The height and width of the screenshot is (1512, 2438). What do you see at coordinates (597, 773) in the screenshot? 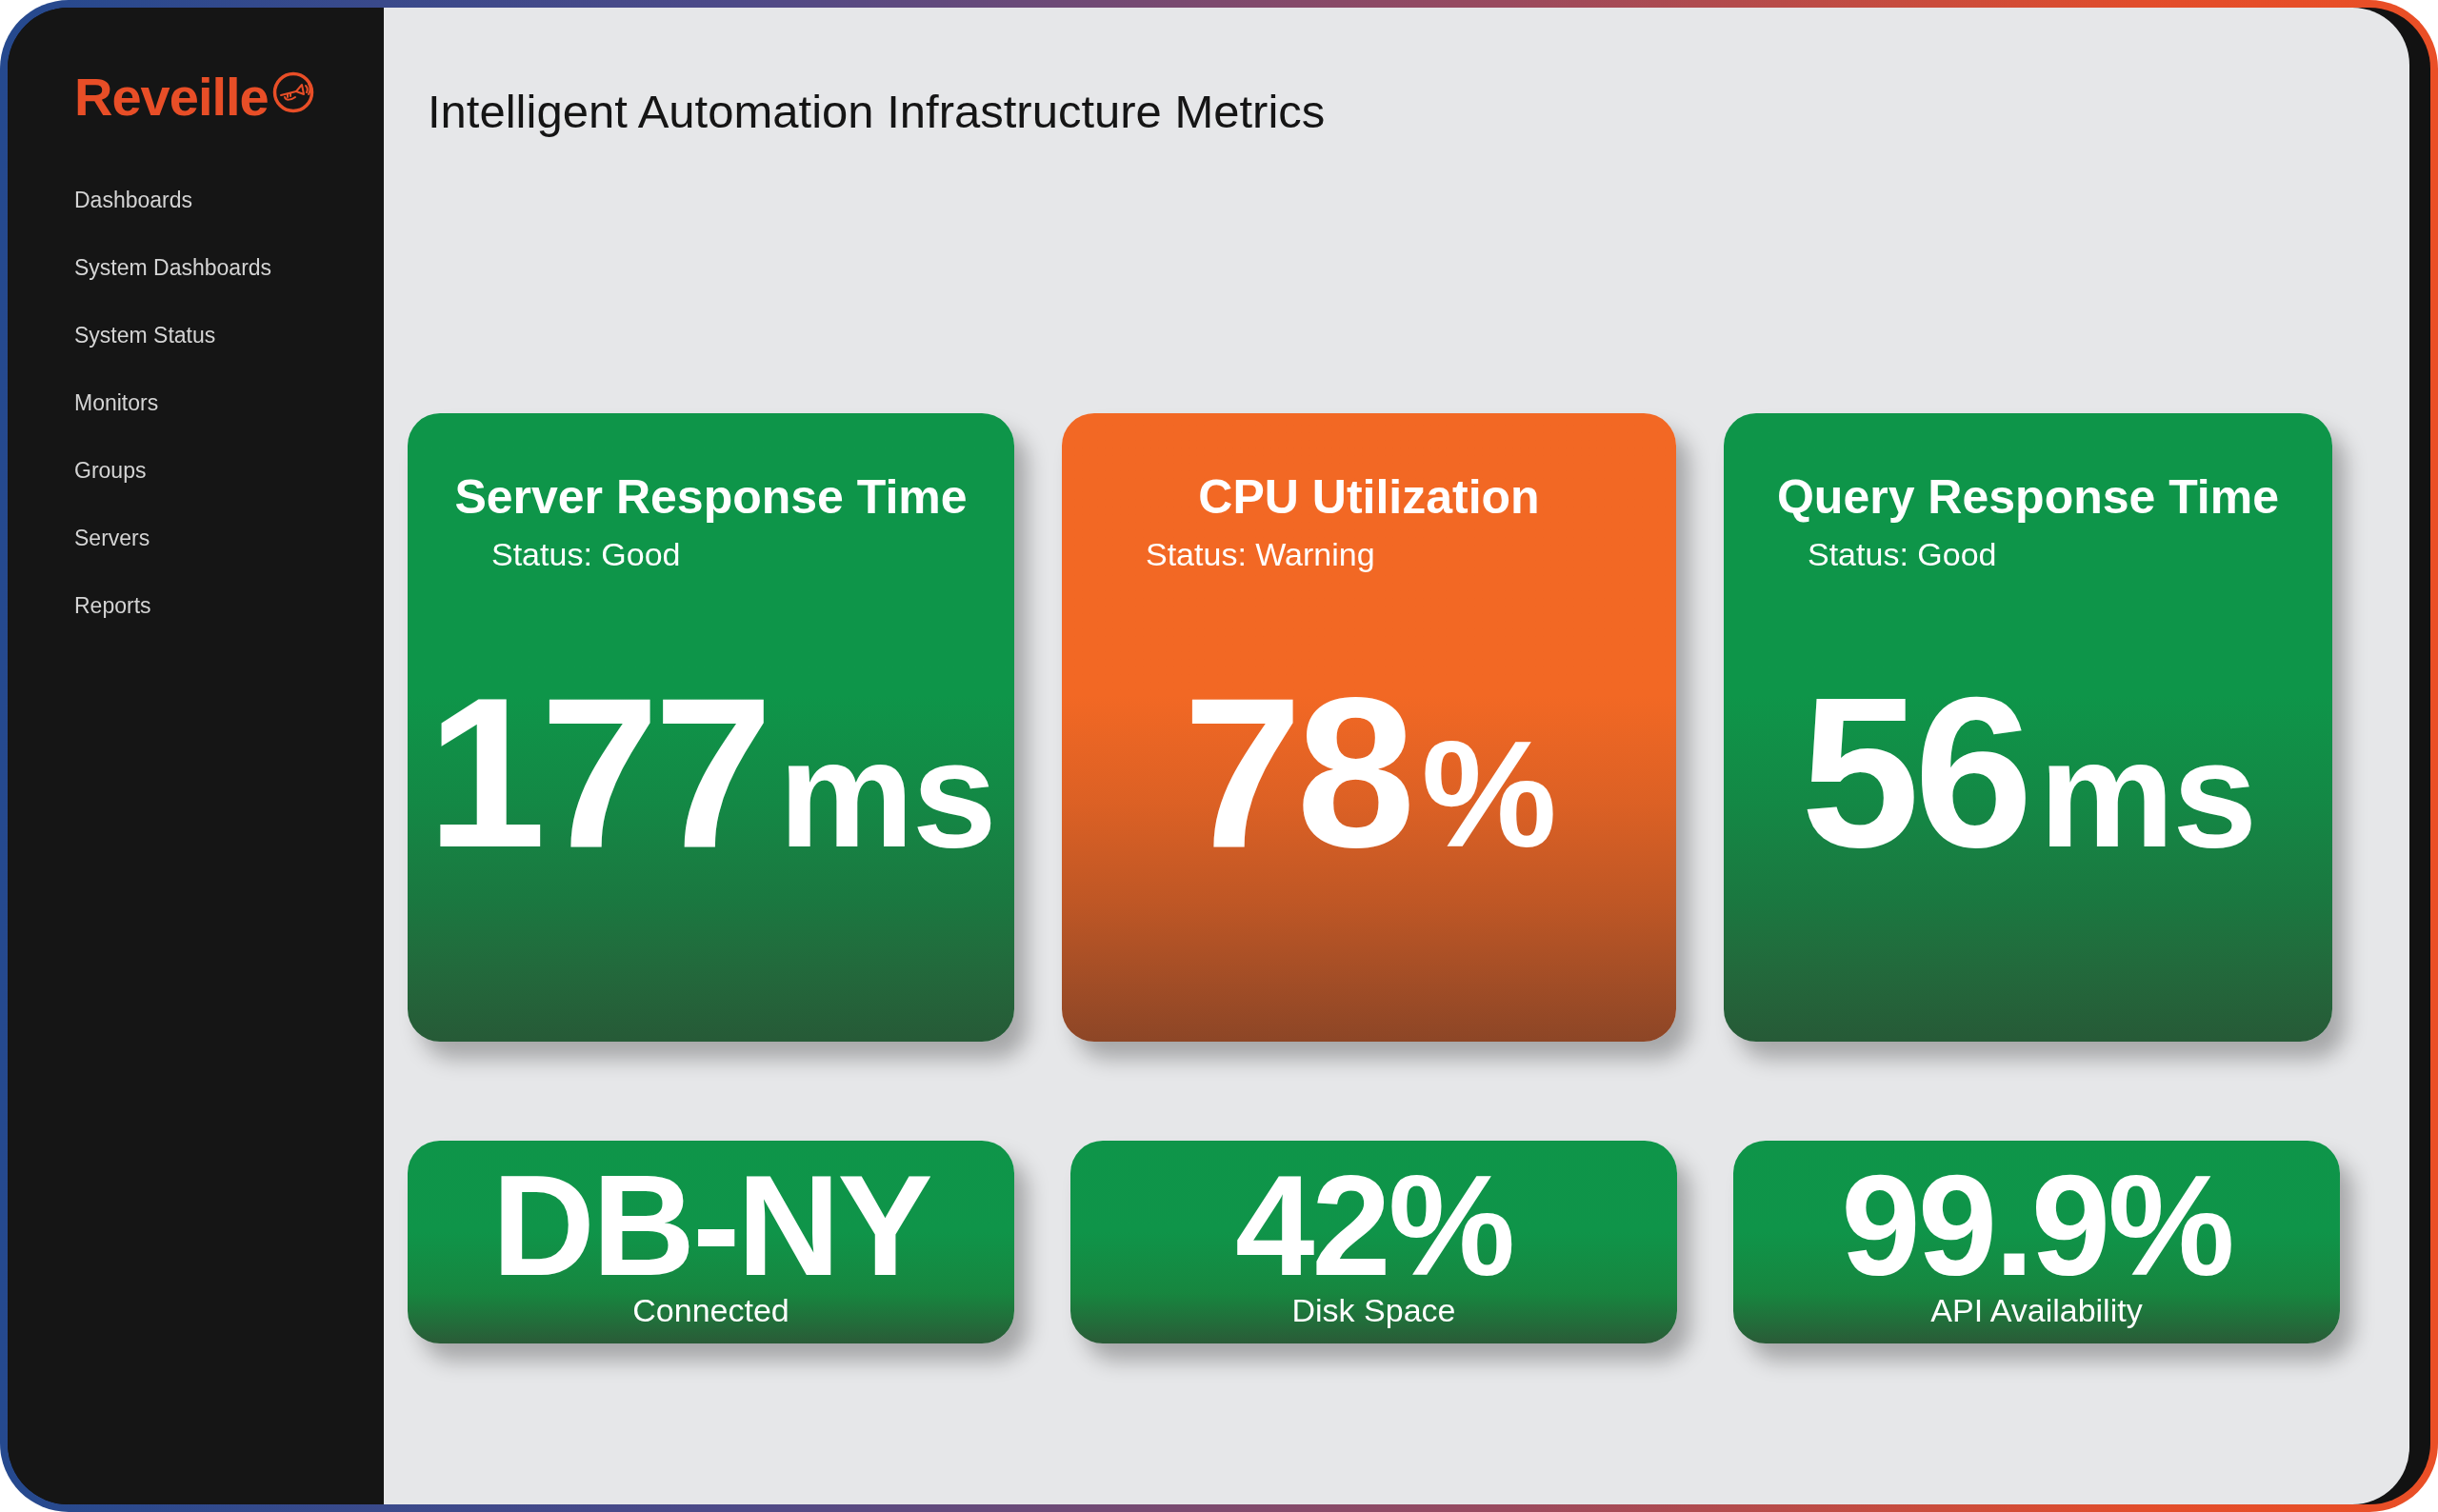
I see `metric-value: 177` at bounding box center [597, 773].